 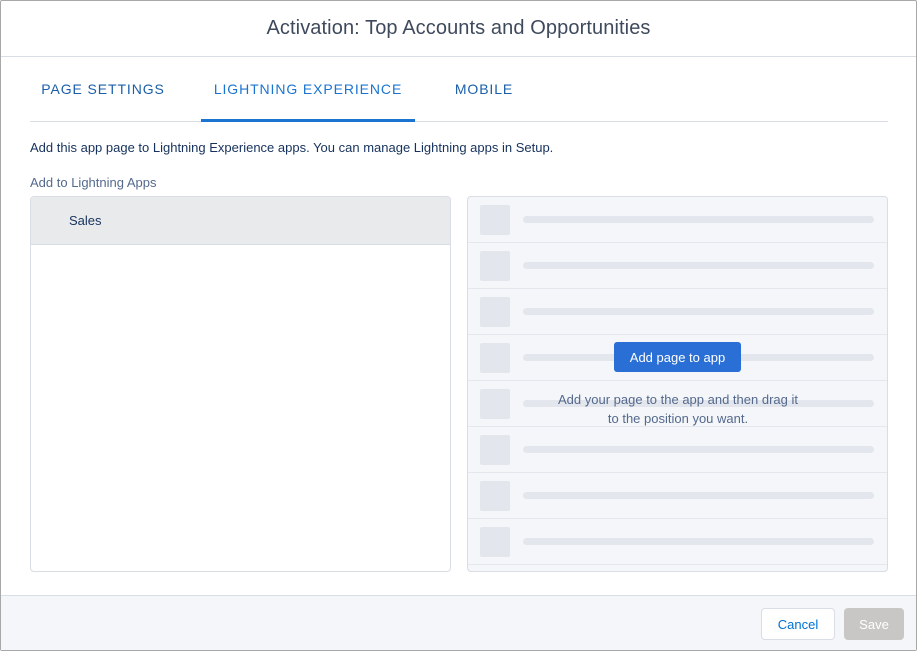 What do you see at coordinates (874, 624) in the screenshot?
I see `save-button: Save` at bounding box center [874, 624].